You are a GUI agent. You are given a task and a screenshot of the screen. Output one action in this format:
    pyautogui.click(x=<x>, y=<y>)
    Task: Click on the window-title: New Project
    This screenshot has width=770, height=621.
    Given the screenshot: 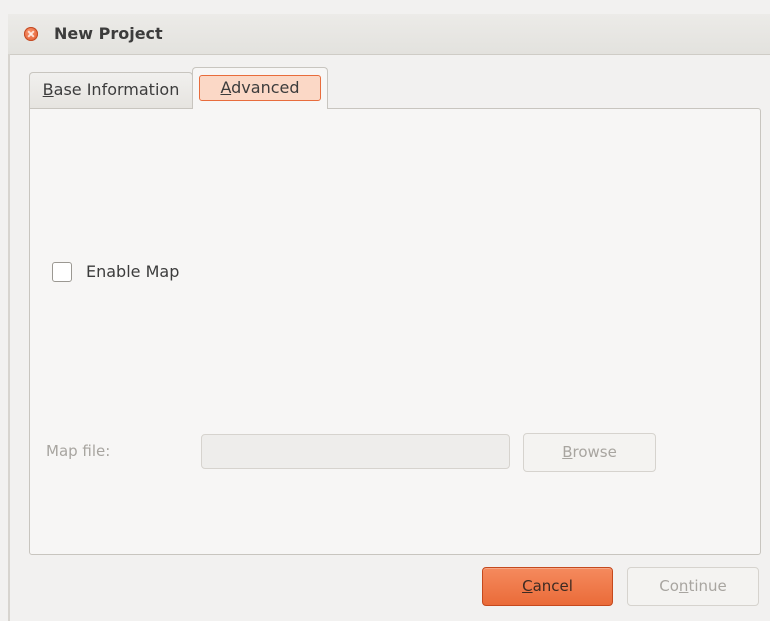 What is the action you would take?
    pyautogui.click(x=108, y=33)
    